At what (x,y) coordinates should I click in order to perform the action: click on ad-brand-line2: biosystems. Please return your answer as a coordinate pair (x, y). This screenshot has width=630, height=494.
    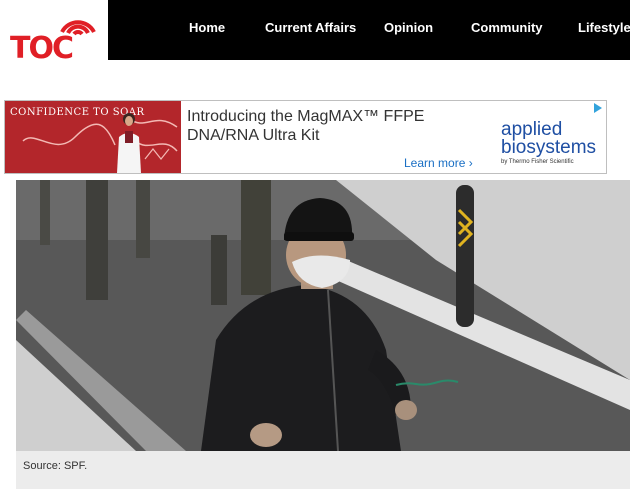
    Looking at the image, I should click on (549, 147).